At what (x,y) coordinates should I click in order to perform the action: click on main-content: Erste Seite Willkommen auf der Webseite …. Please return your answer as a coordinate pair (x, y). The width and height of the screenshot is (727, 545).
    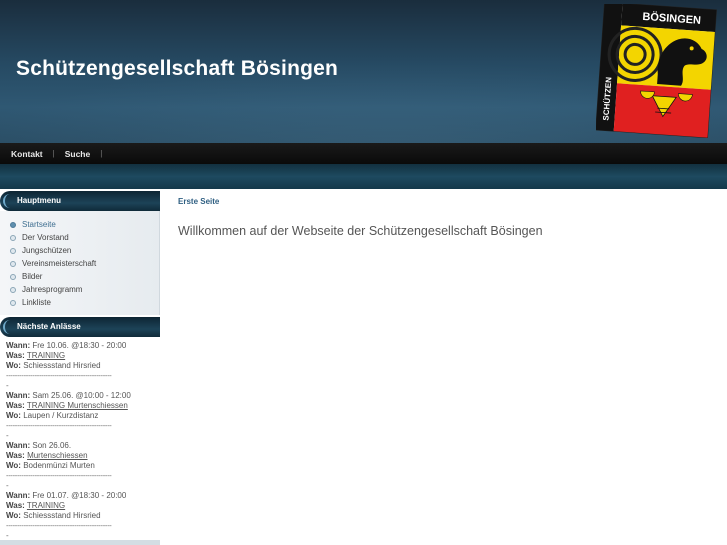
    Looking at the image, I should click on (448, 217).